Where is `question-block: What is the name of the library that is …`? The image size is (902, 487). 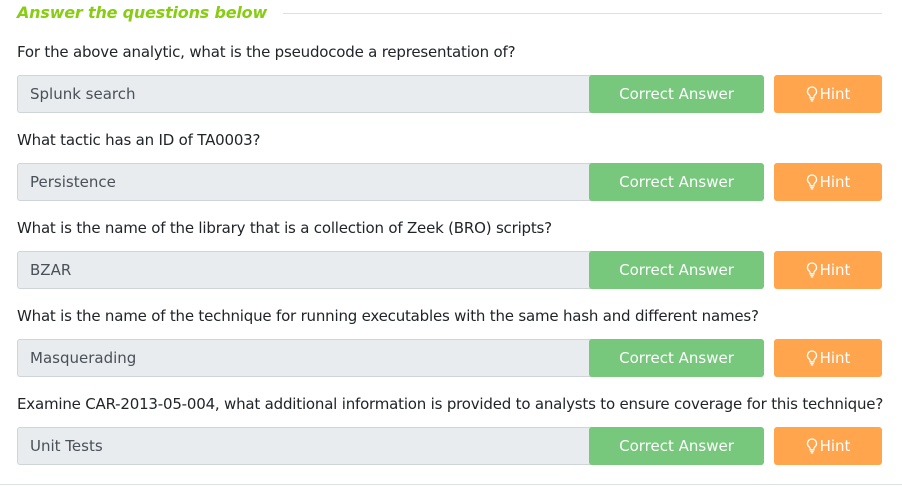 question-block: What is the name of the library that is … is located at coordinates (449, 253).